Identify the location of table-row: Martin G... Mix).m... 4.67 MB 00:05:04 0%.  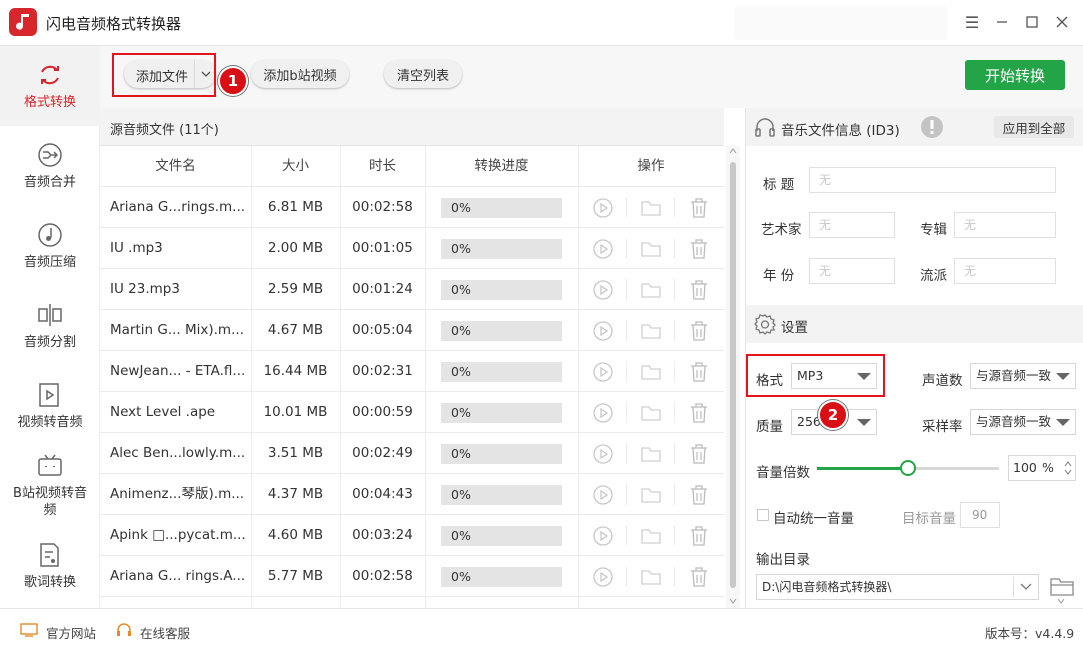
(412, 330).